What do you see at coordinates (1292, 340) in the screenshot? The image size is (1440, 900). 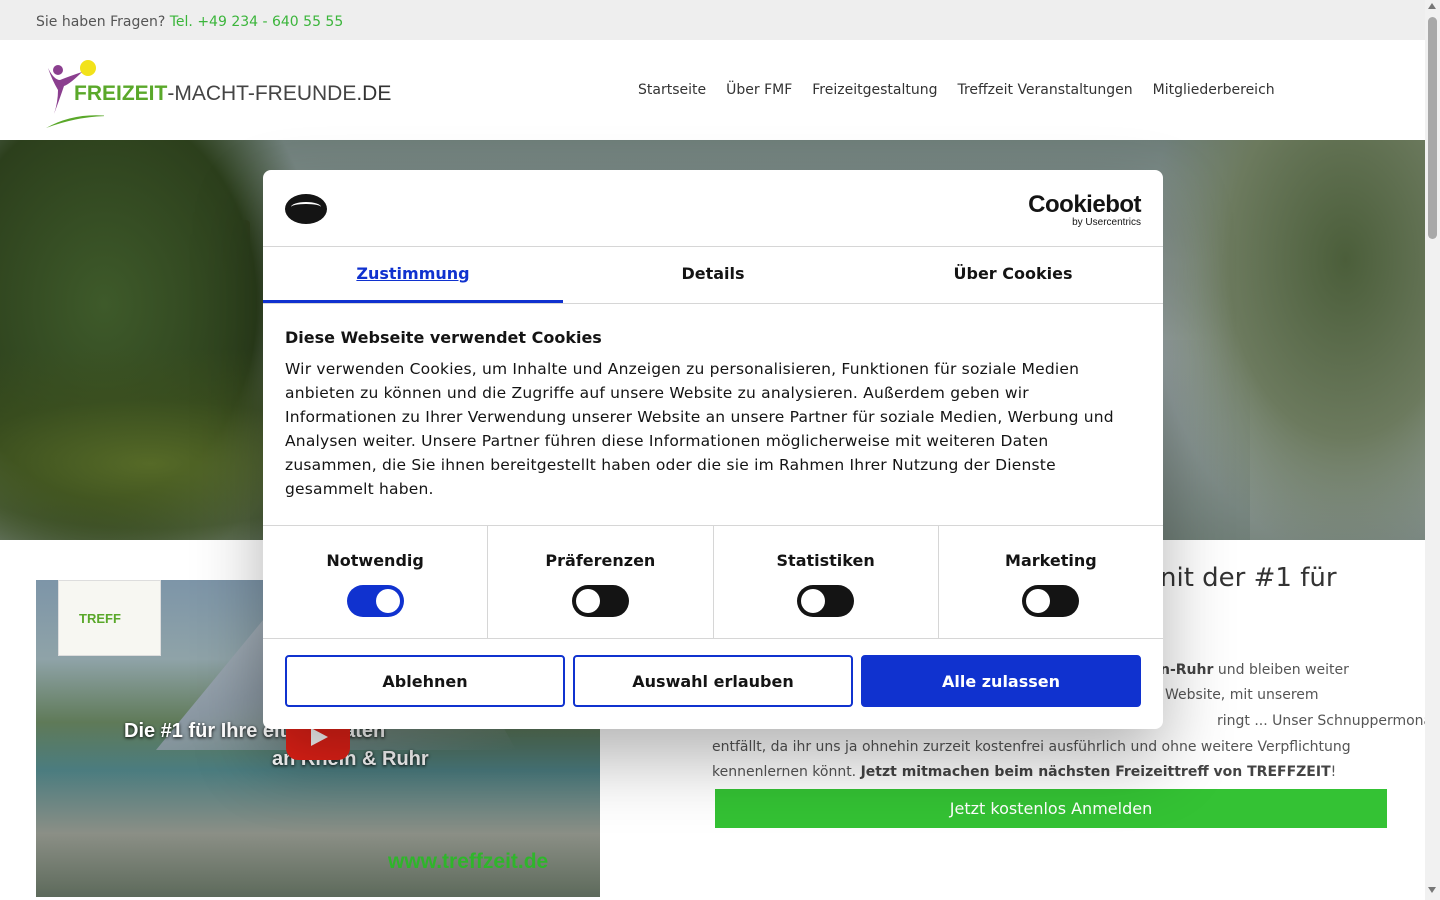 I see `hero-trees-right` at bounding box center [1292, 340].